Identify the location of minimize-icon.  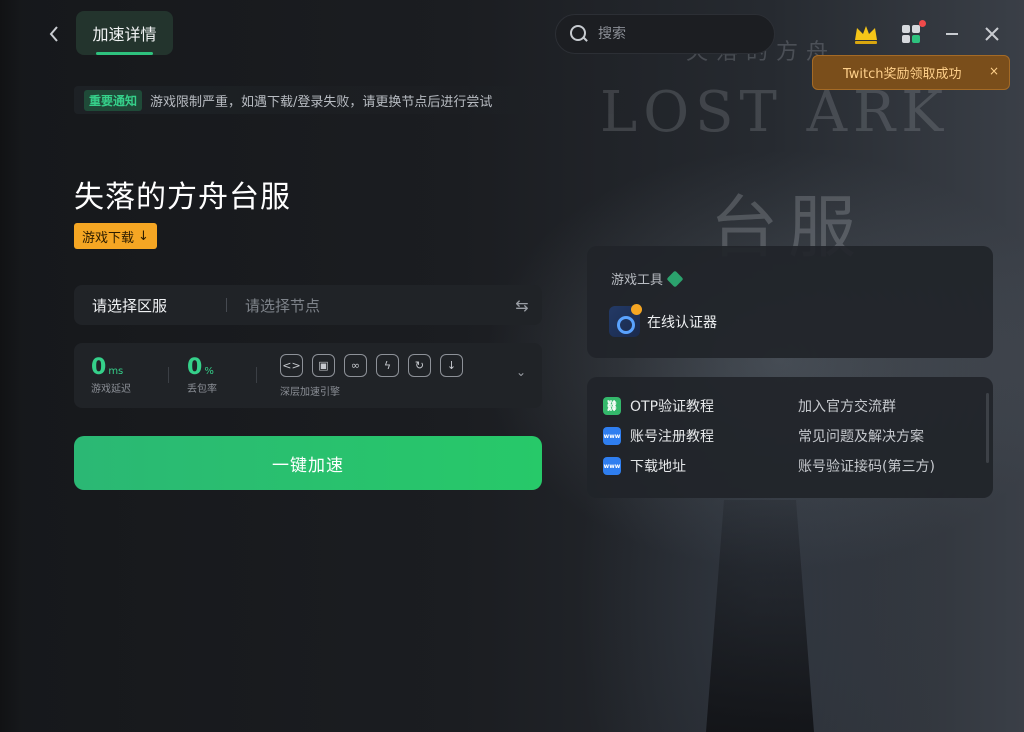
(952, 34).